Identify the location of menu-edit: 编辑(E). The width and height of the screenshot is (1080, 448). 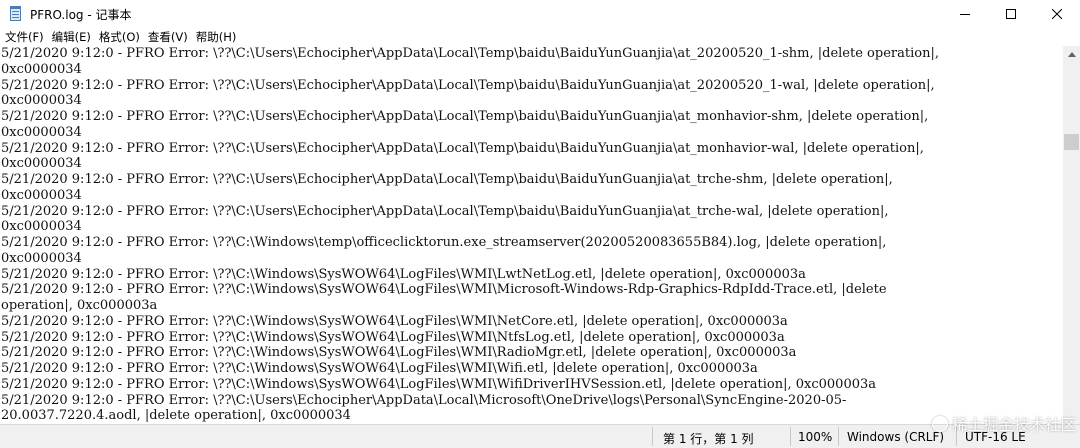
(71, 37).